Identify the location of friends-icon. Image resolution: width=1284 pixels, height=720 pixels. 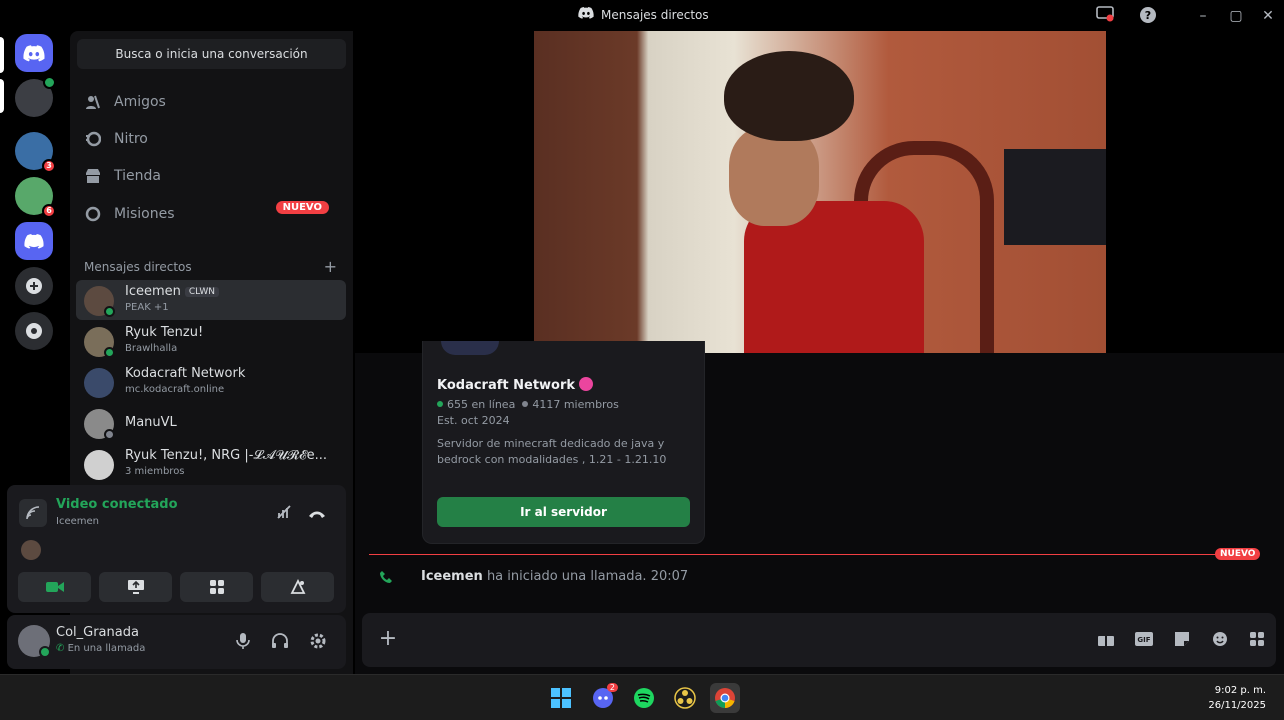
(93, 102).